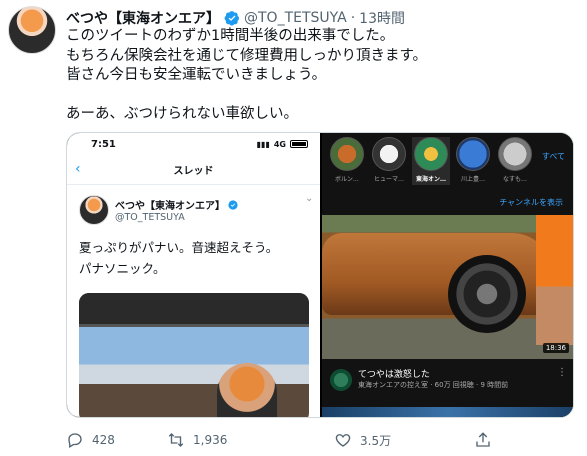  Describe the element at coordinates (143, 18) in the screenshot. I see `author-name: べつや【東海オンエア】` at that location.